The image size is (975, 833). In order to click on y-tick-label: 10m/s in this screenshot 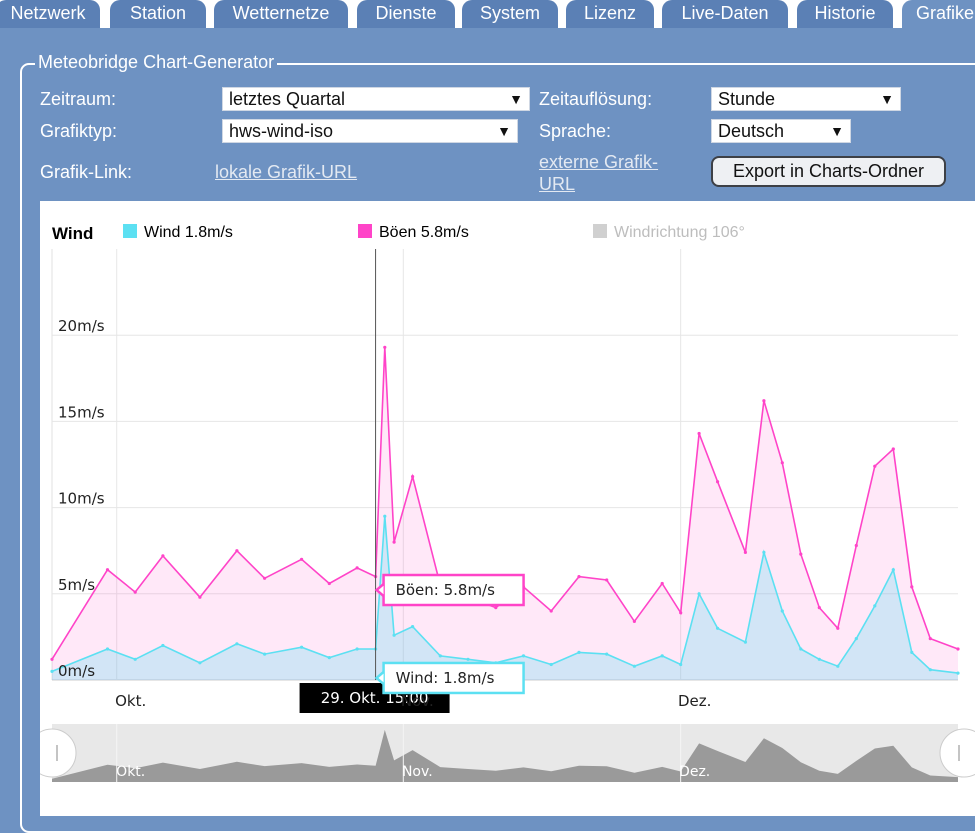, I will do `click(81, 499)`.